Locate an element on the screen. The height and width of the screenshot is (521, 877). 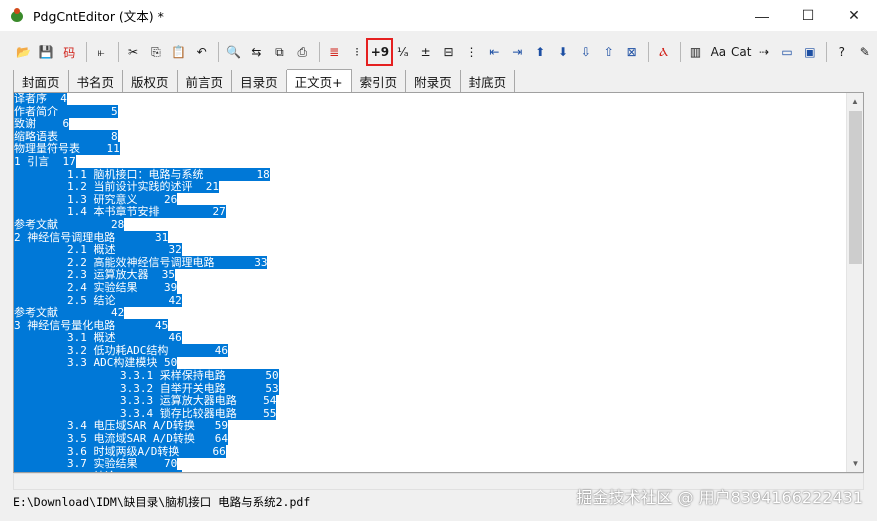
editor-line: 2.4 实验结果 39 is located at coordinates (146, 287).